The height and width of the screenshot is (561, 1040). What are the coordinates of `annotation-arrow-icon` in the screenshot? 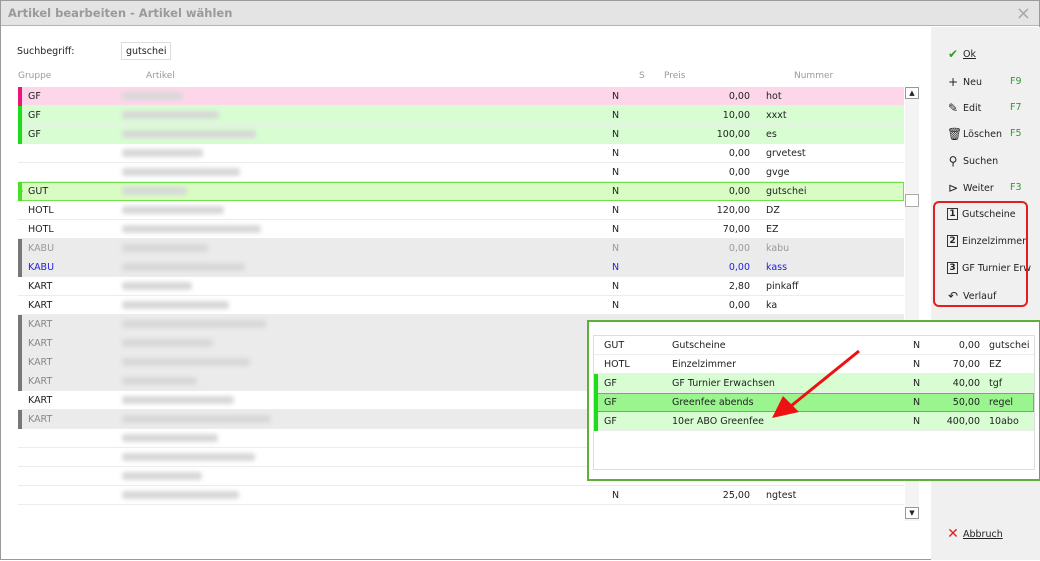 It's located at (816, 383).